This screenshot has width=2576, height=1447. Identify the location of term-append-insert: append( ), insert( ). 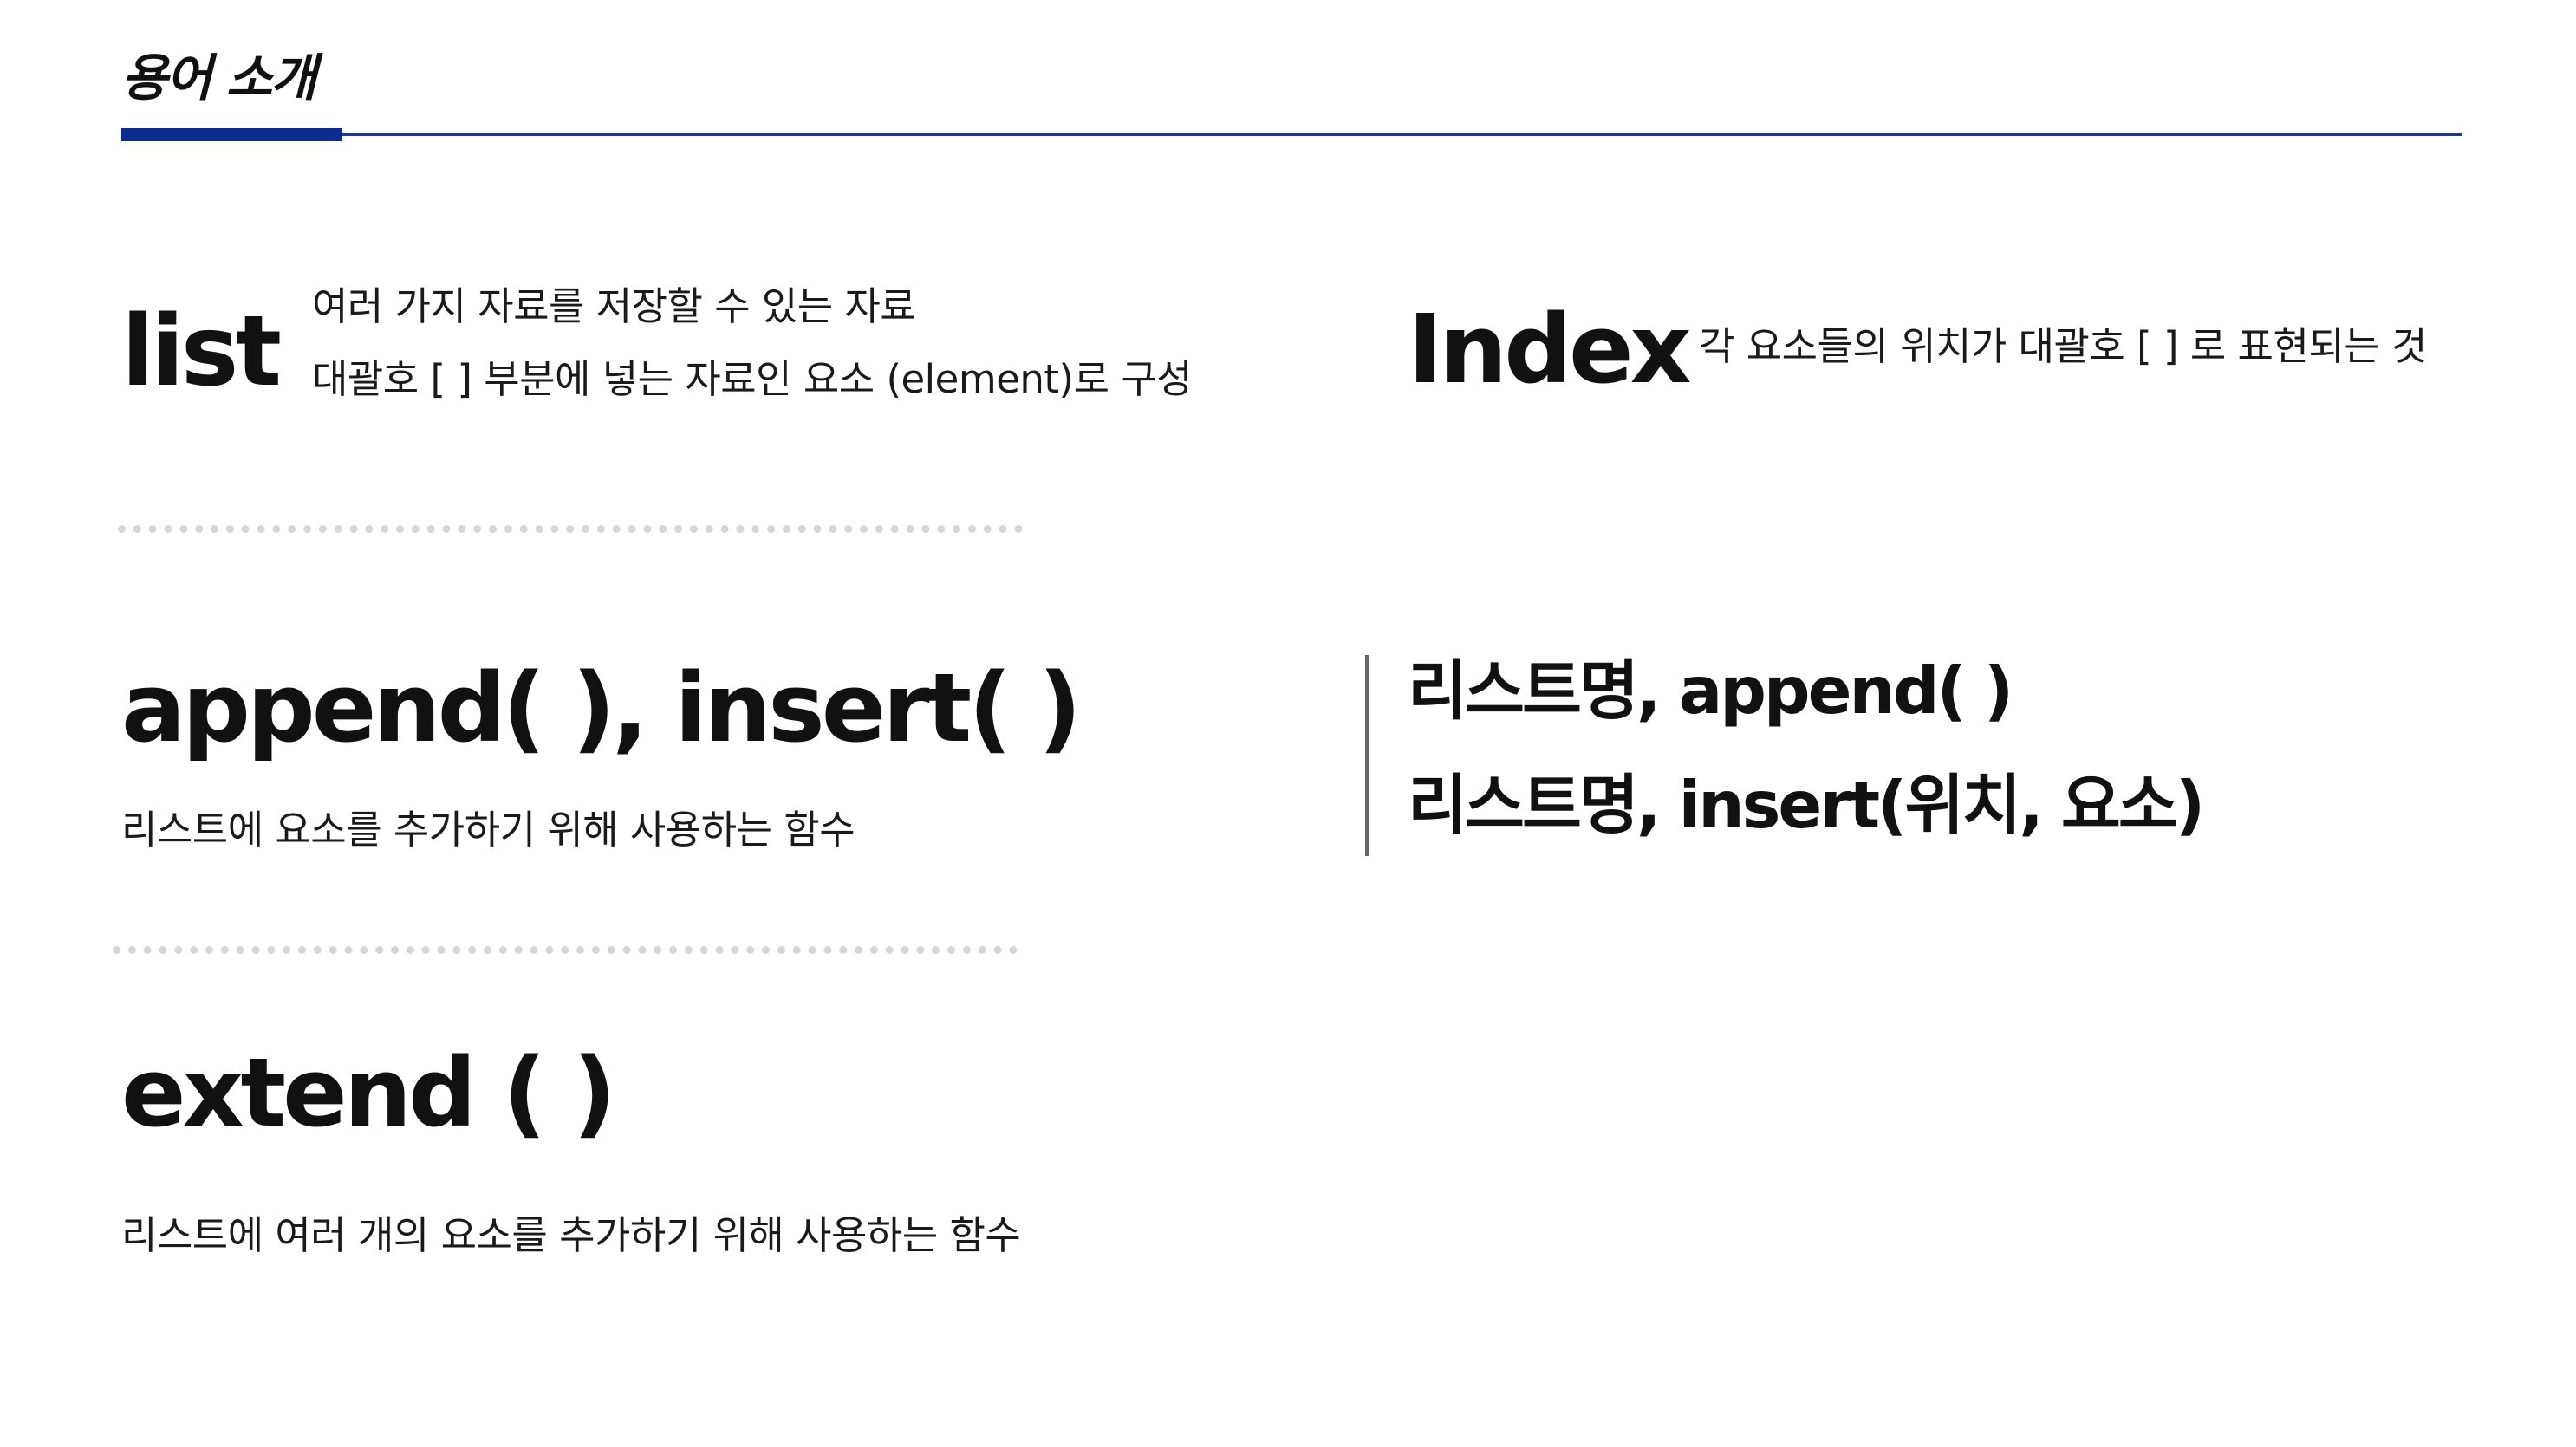
(601, 707).